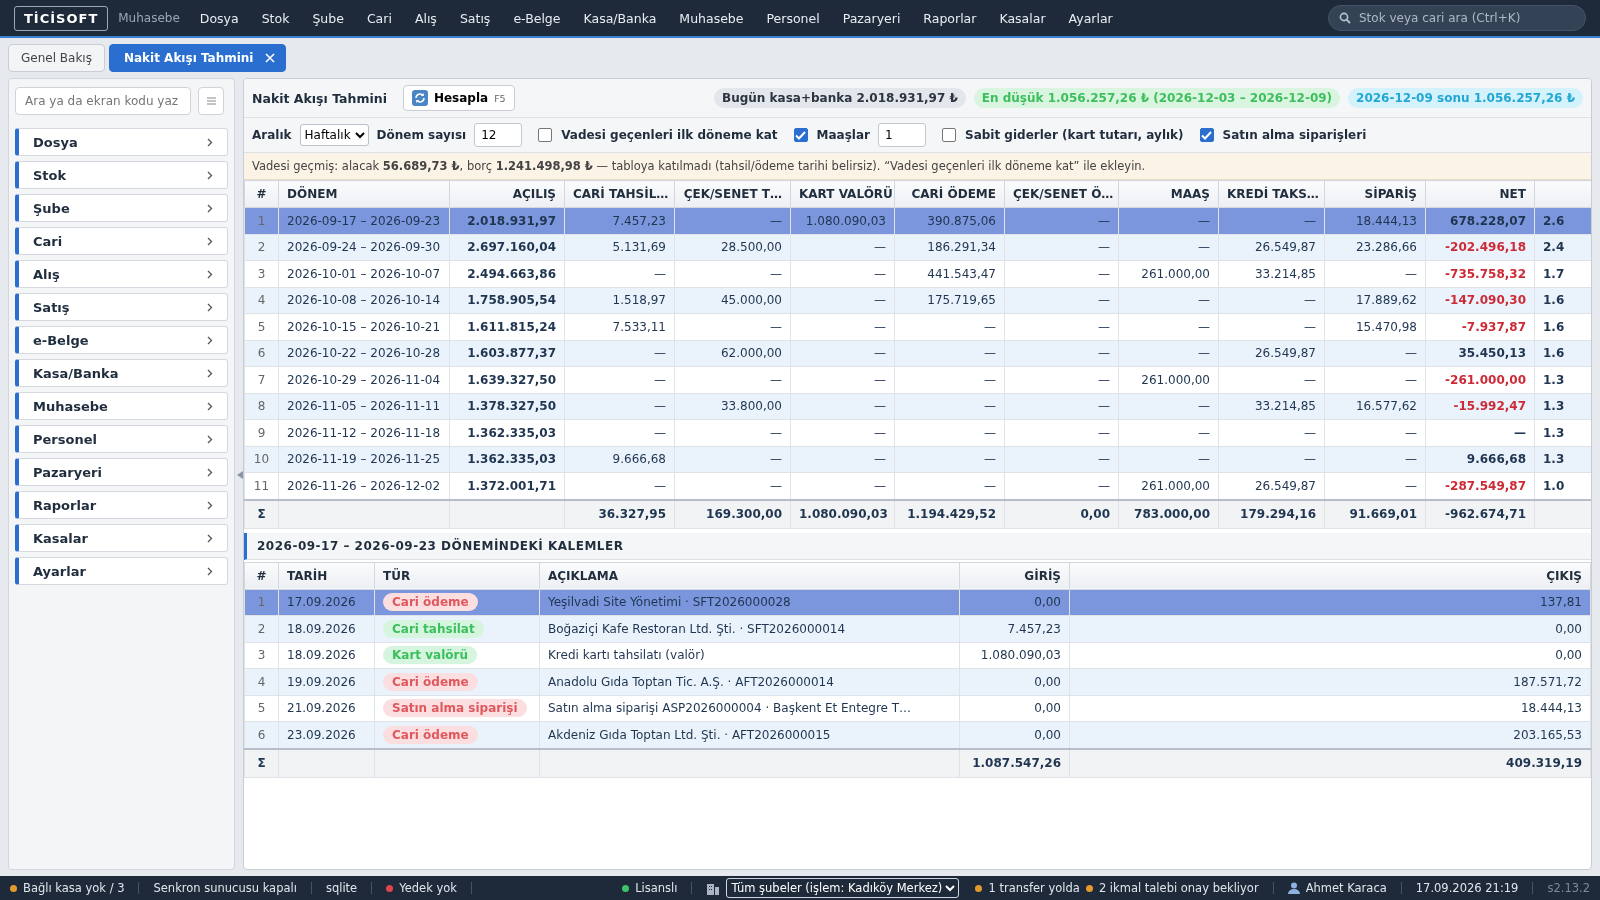  I want to click on table-row: 1 17.09.2026 Cari ödeme Yeşilvadi Site Yönetimi · SFT2026000028 0,00 137,81, so click(917, 602).